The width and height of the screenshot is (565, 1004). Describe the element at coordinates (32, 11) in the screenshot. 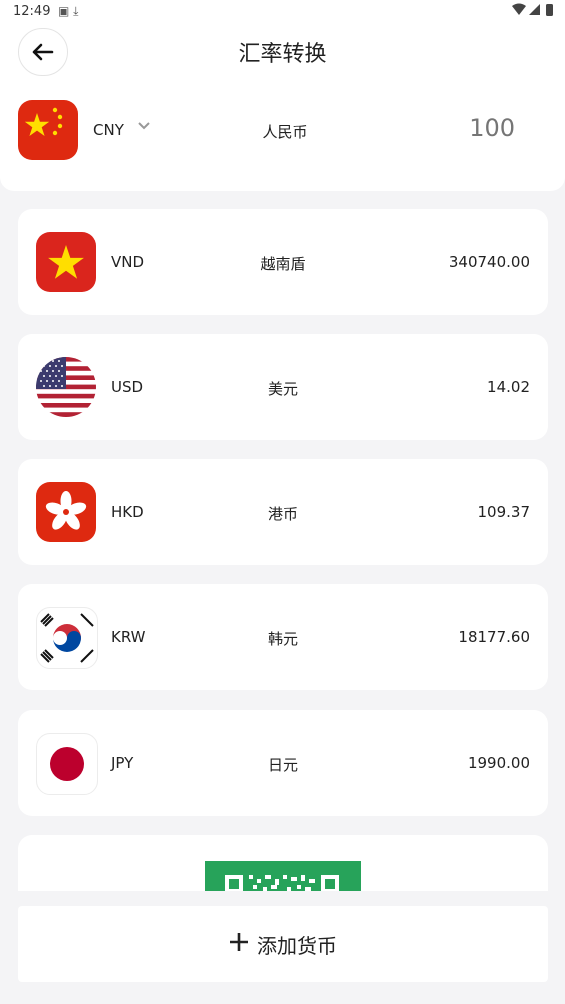

I see `status-time: 12:49` at that location.